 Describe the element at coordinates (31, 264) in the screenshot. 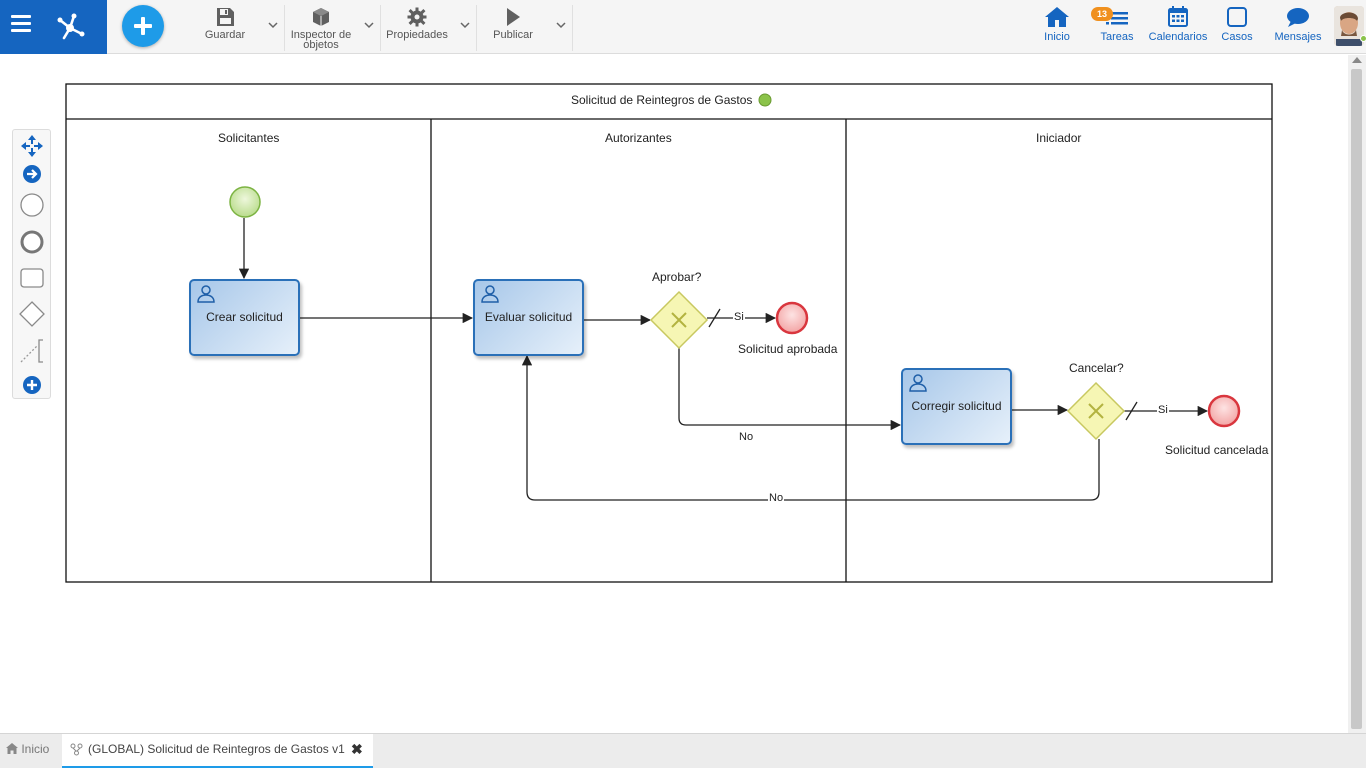

I see `shape-palette` at that location.